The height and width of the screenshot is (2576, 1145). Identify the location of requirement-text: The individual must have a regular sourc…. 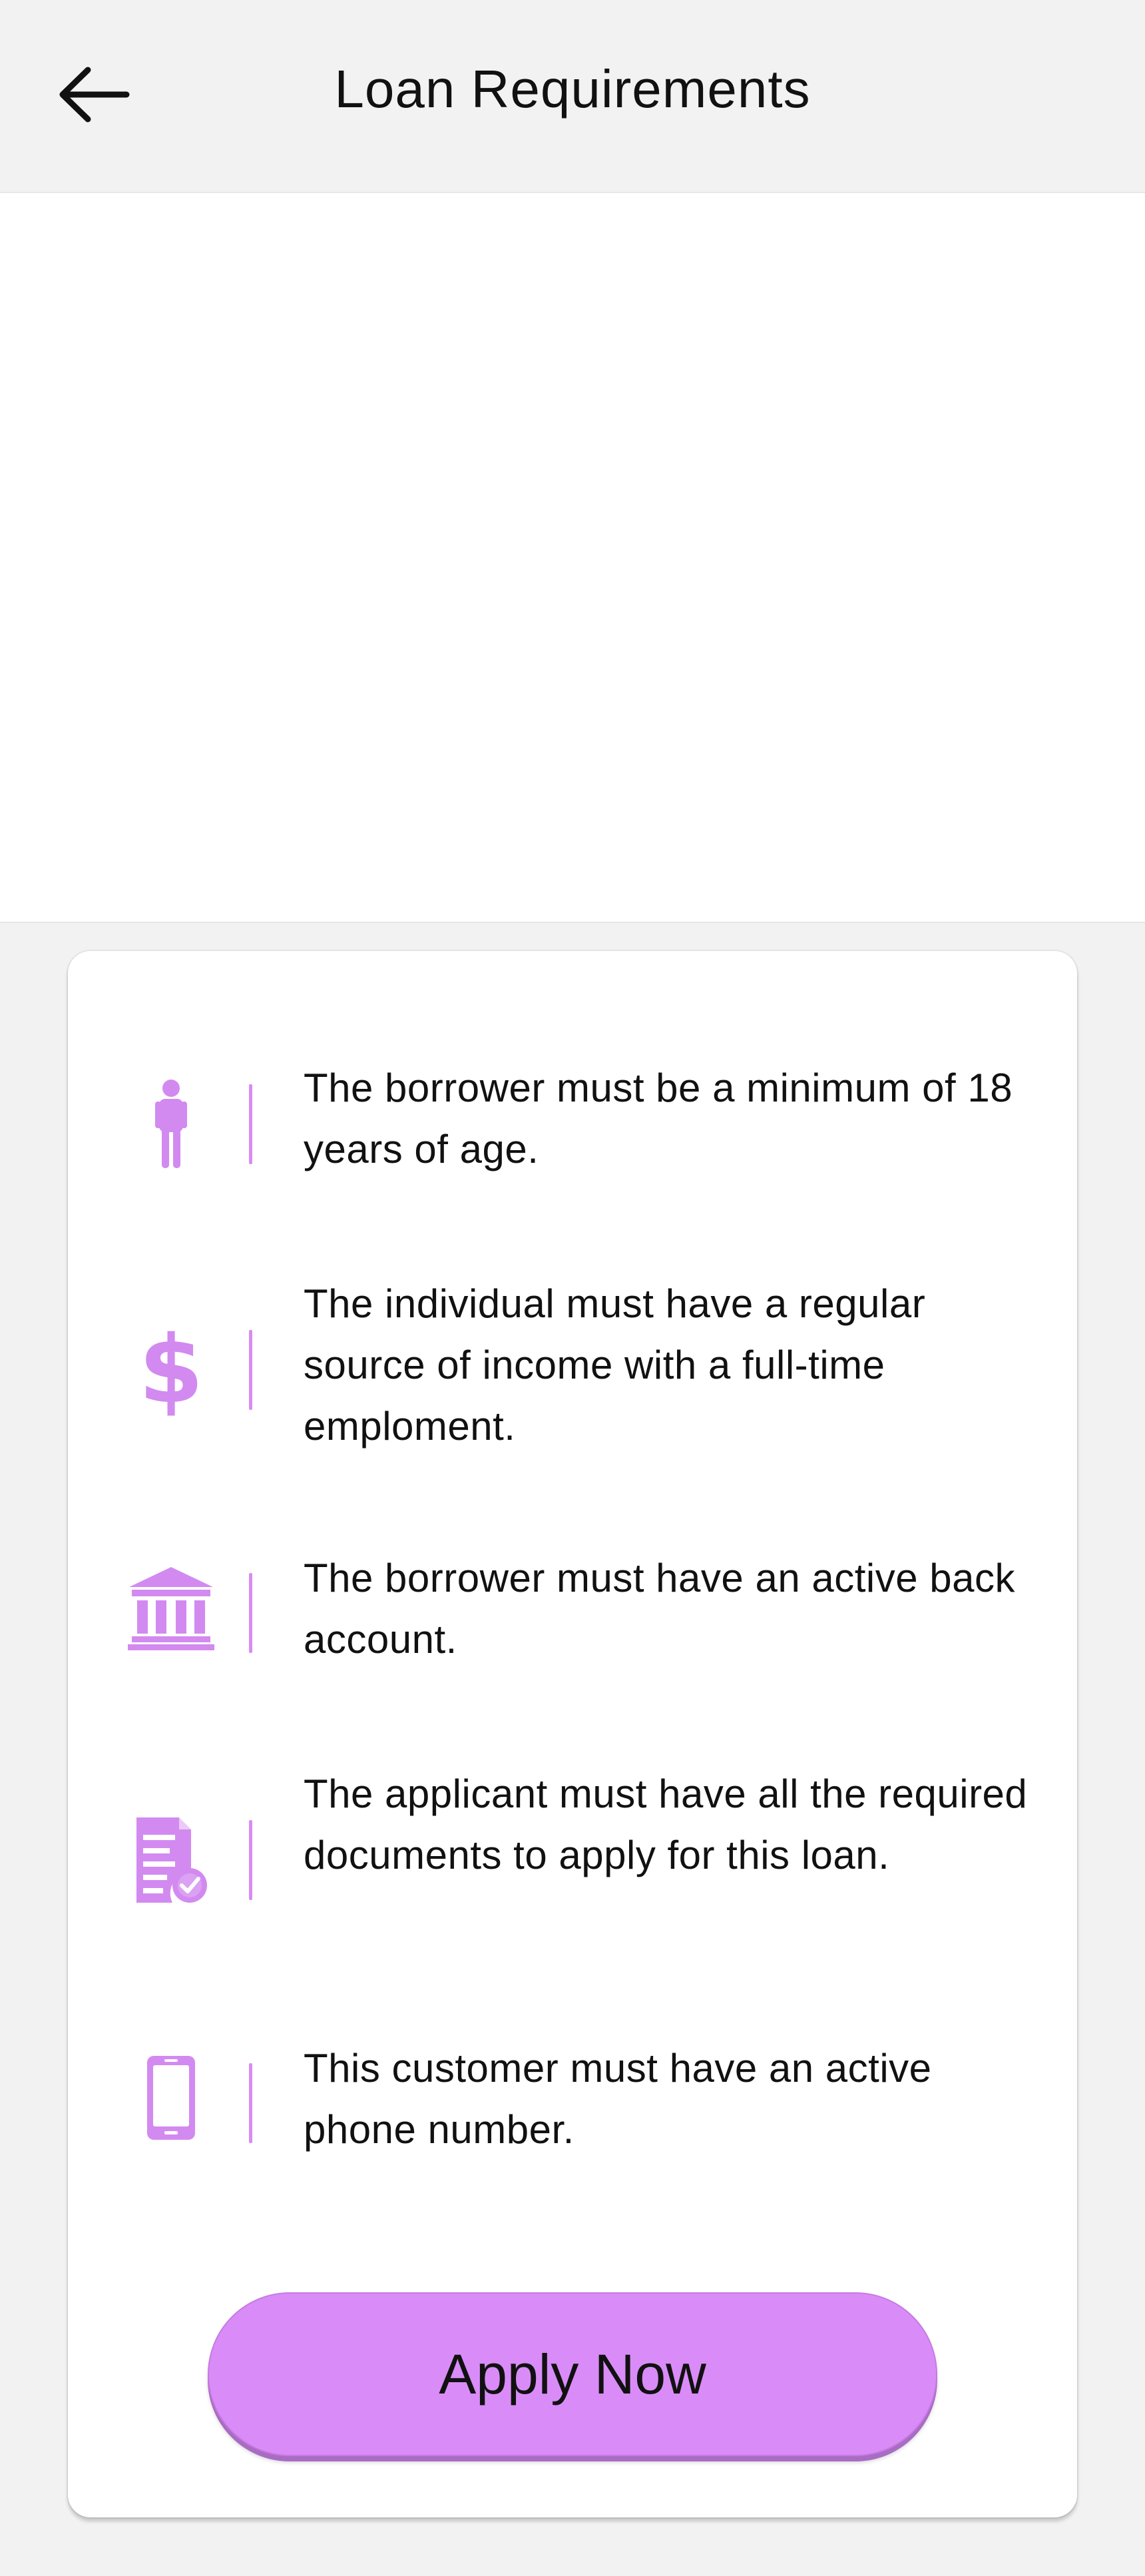
(615, 1365).